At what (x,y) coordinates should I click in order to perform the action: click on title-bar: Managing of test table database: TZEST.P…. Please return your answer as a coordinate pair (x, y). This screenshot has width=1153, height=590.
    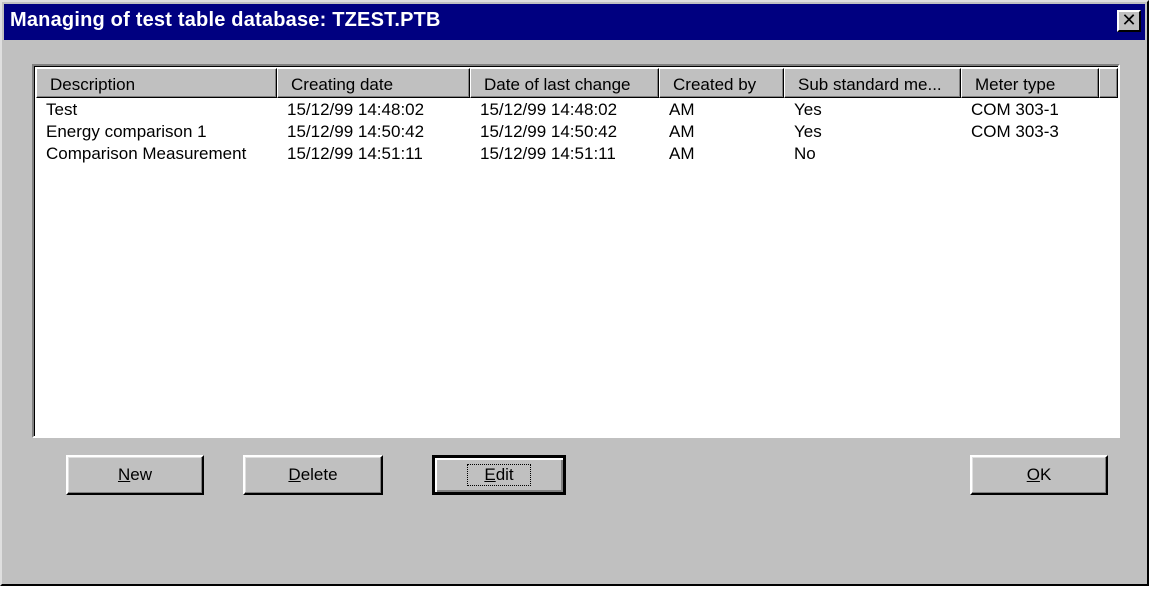
    Looking at the image, I should click on (574, 22).